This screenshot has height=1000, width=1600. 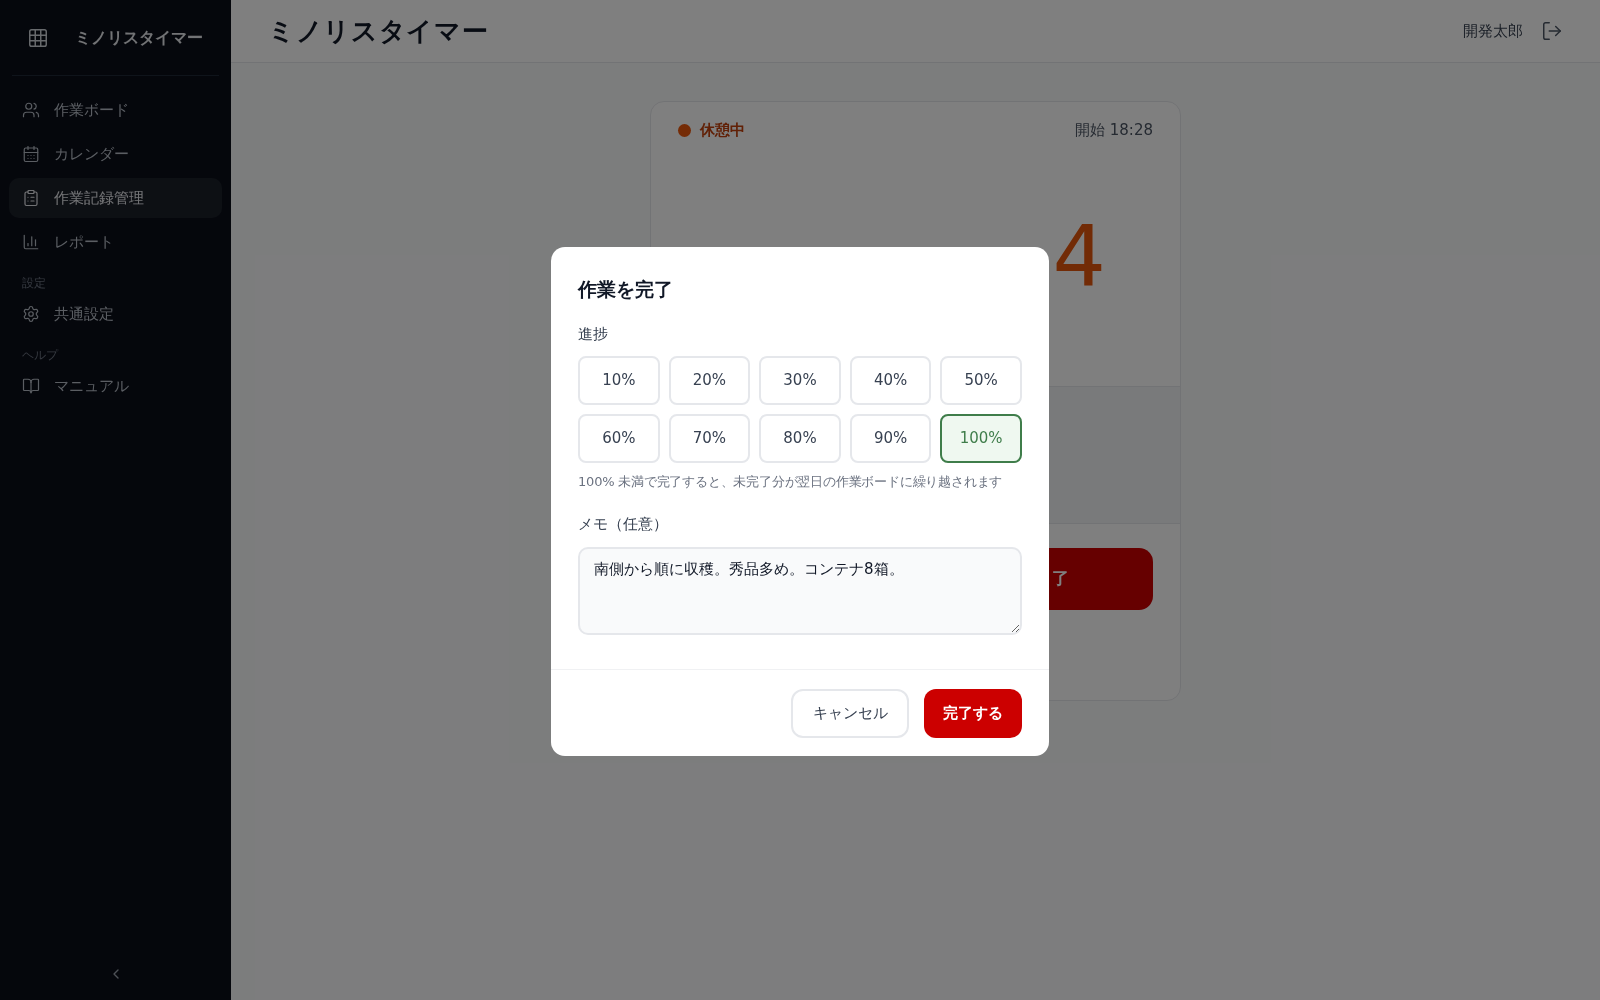 What do you see at coordinates (623, 524) in the screenshot?
I see `memo-label: メモ（任意）` at bounding box center [623, 524].